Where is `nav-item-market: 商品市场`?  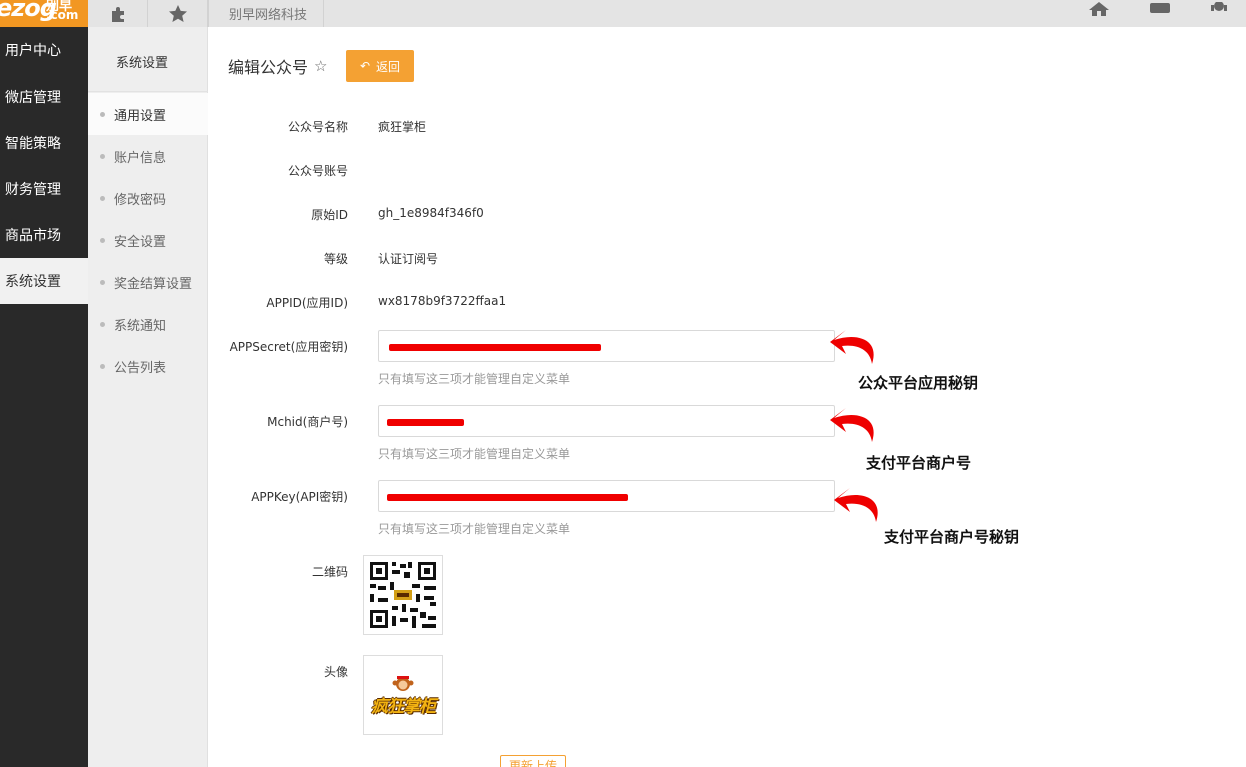 nav-item-market: 商品市场 is located at coordinates (44, 235).